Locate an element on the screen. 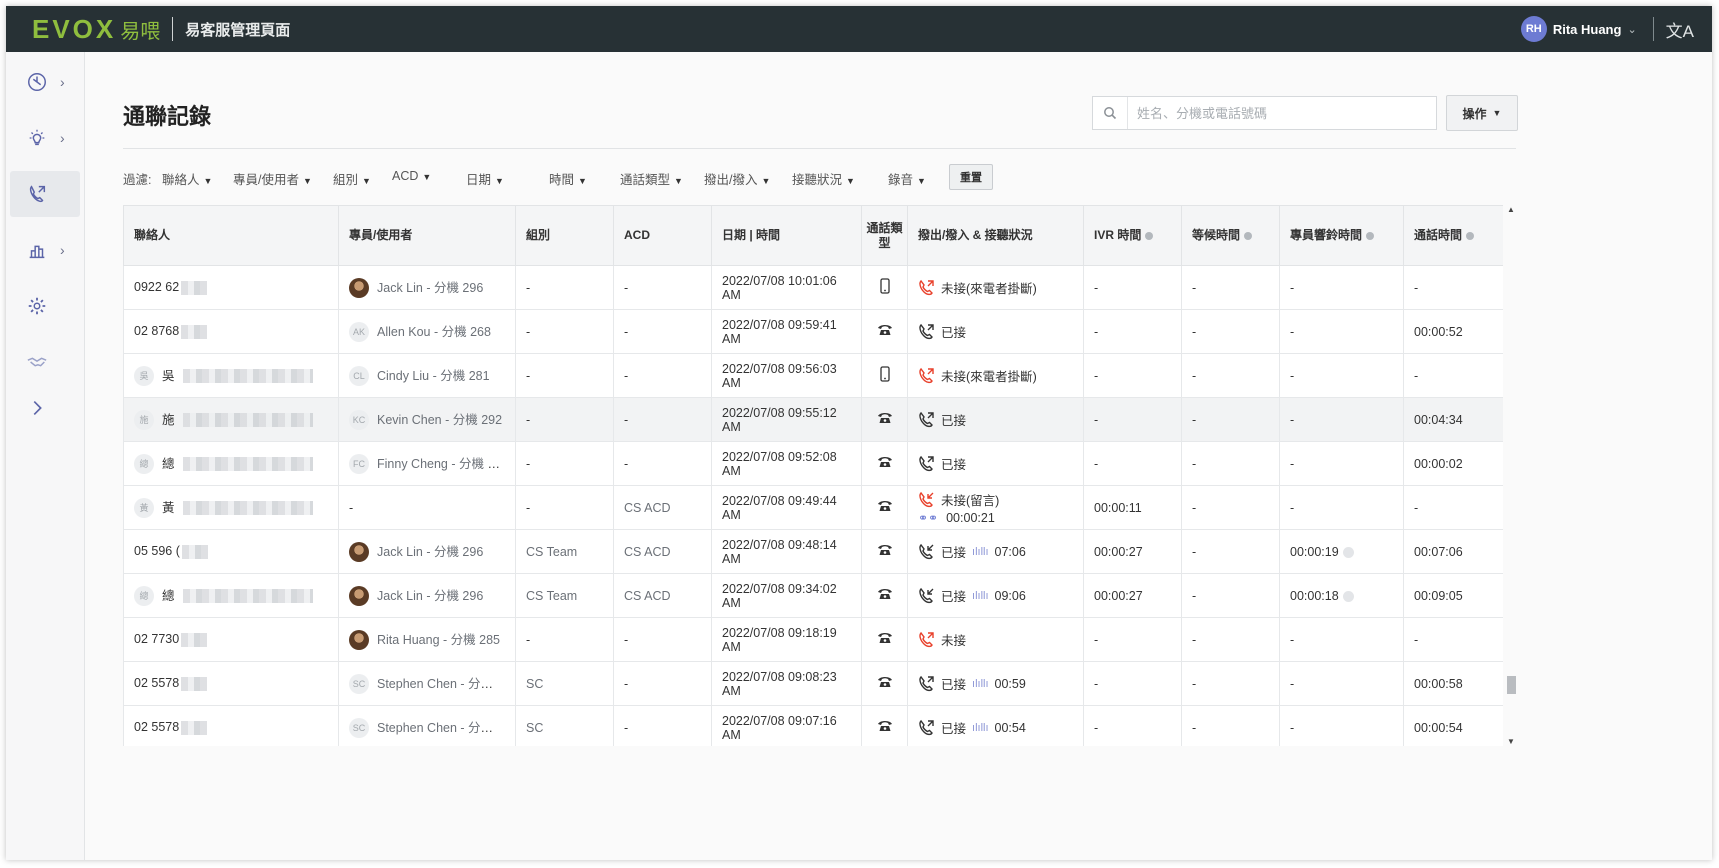 This screenshot has height=868, width=1719. filter-label: 接聽狀況 is located at coordinates (817, 180).